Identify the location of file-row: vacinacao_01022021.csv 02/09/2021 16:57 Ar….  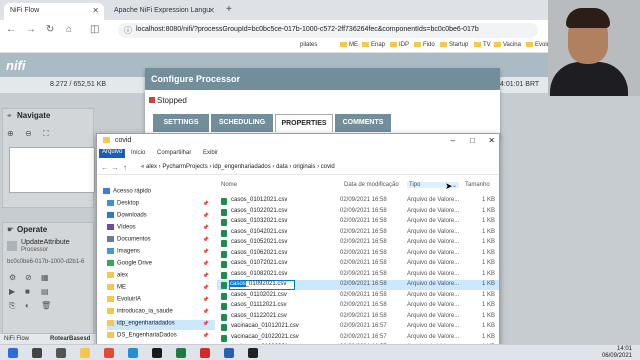
(358, 338).